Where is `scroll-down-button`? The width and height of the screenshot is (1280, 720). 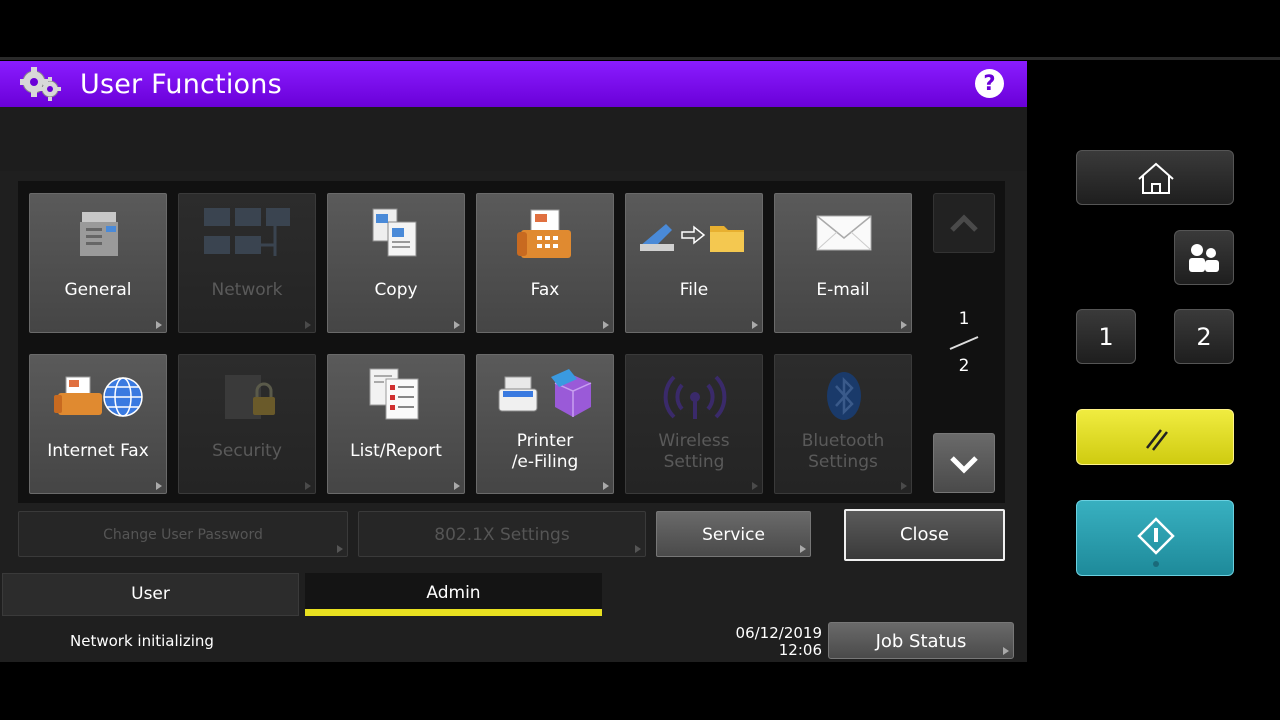 scroll-down-button is located at coordinates (964, 463).